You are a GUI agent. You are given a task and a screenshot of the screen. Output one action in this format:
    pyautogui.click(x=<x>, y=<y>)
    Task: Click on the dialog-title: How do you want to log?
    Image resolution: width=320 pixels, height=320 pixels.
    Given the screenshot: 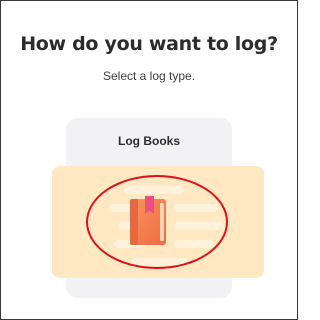 What is the action you would take?
    pyautogui.click(x=149, y=44)
    